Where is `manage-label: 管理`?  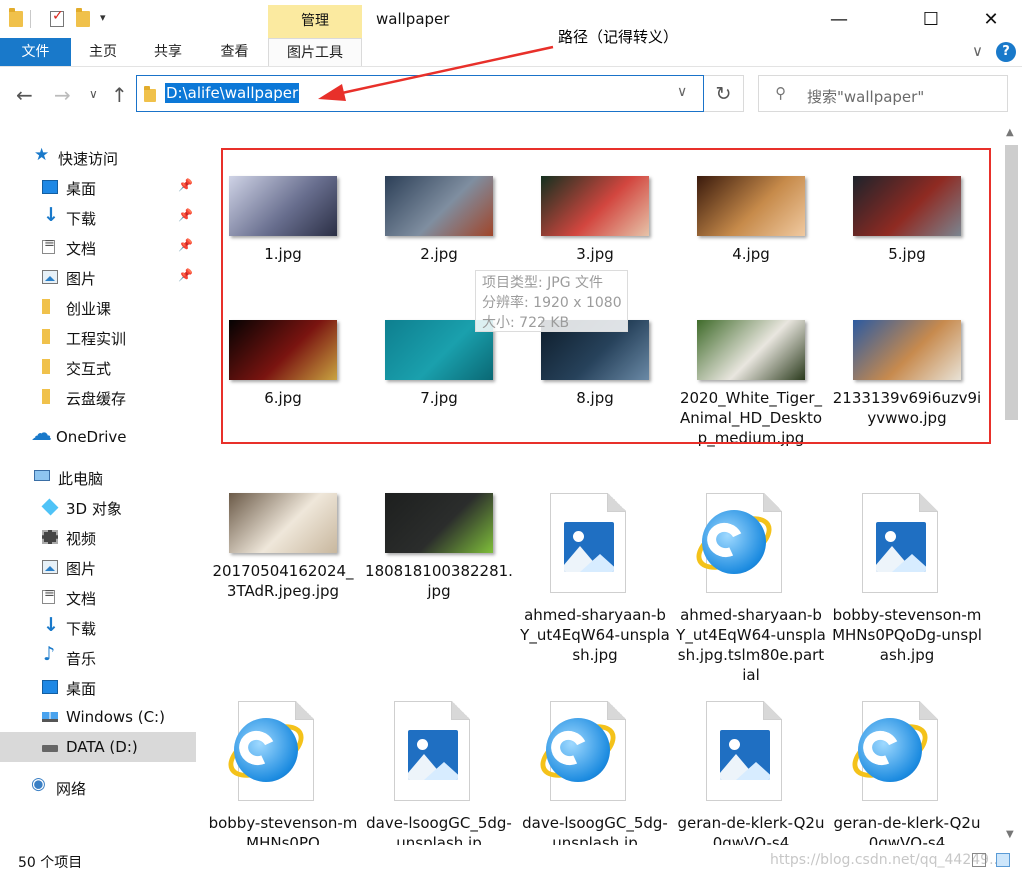
manage-label: 管理 is located at coordinates (315, 21).